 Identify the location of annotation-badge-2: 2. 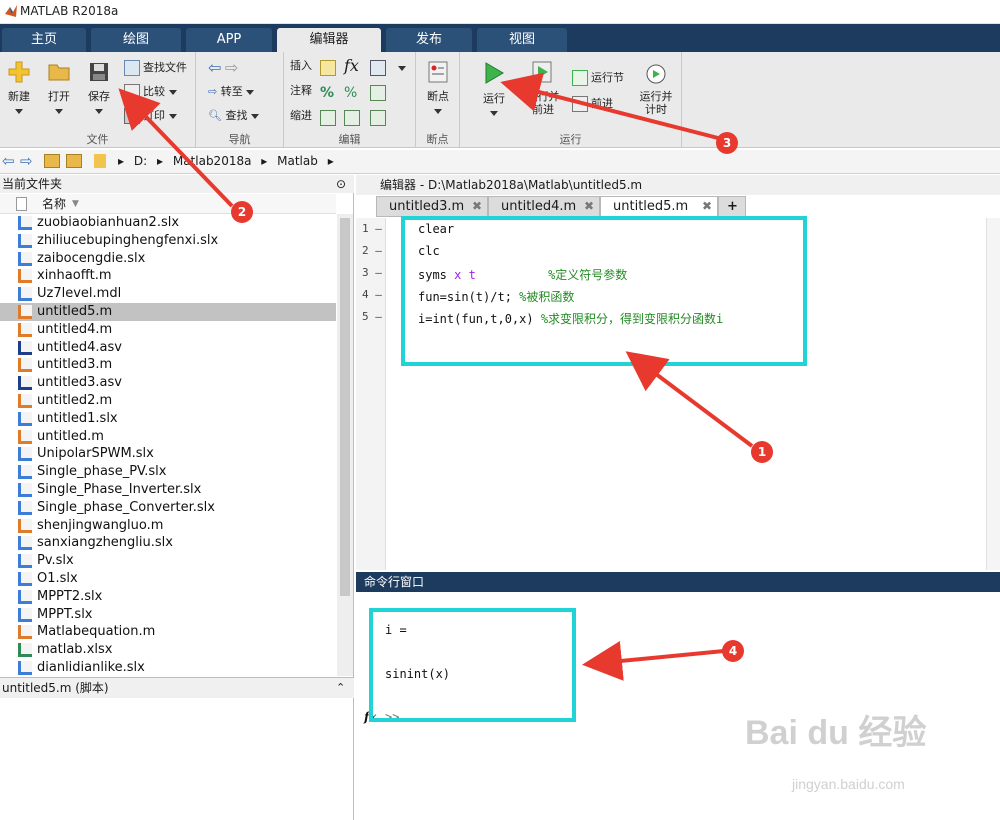
(242, 212).